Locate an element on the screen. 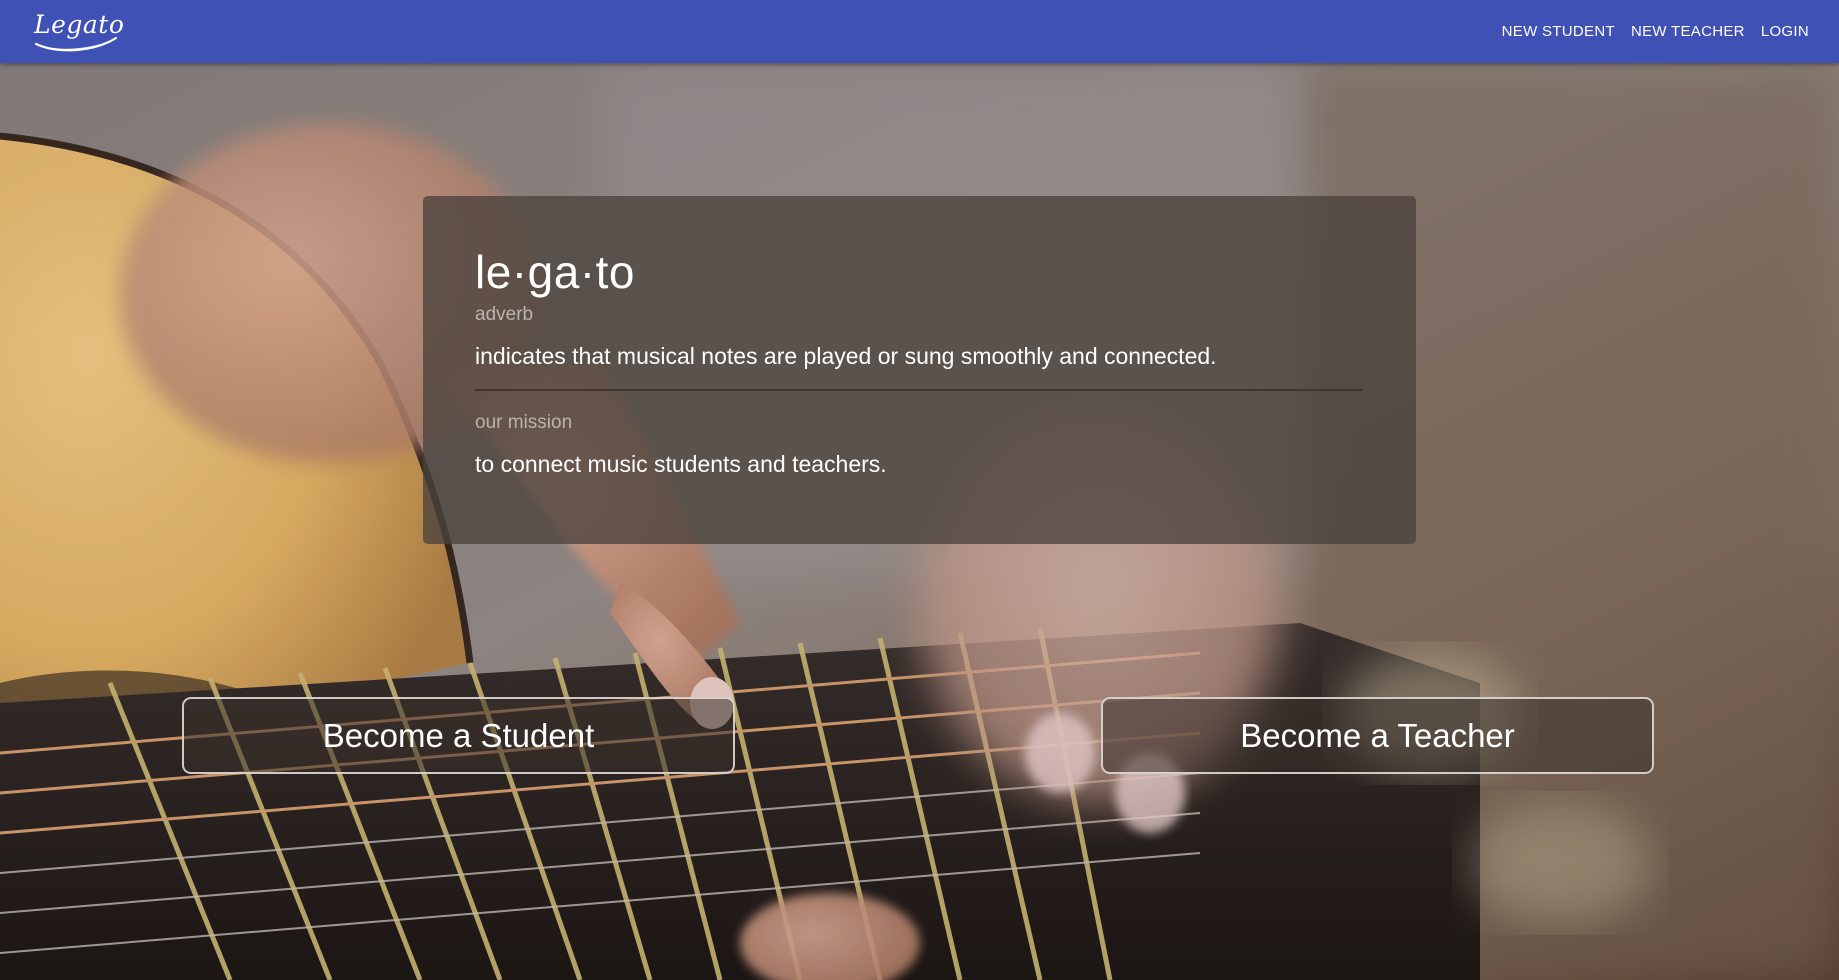 The height and width of the screenshot is (980, 1839). mission-text: to connect music students and teachers. is located at coordinates (681, 464).